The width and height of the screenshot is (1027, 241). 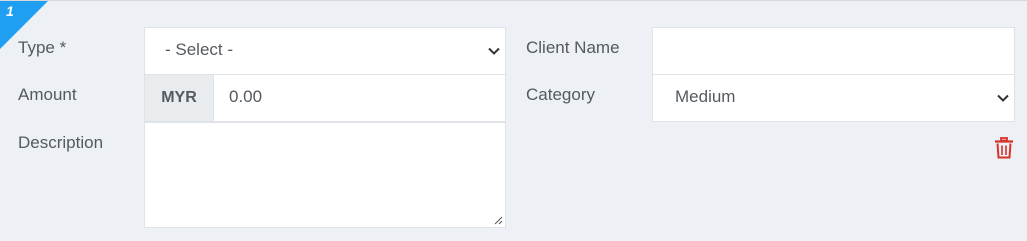 What do you see at coordinates (325, 51) in the screenshot?
I see `type-select: - Select -` at bounding box center [325, 51].